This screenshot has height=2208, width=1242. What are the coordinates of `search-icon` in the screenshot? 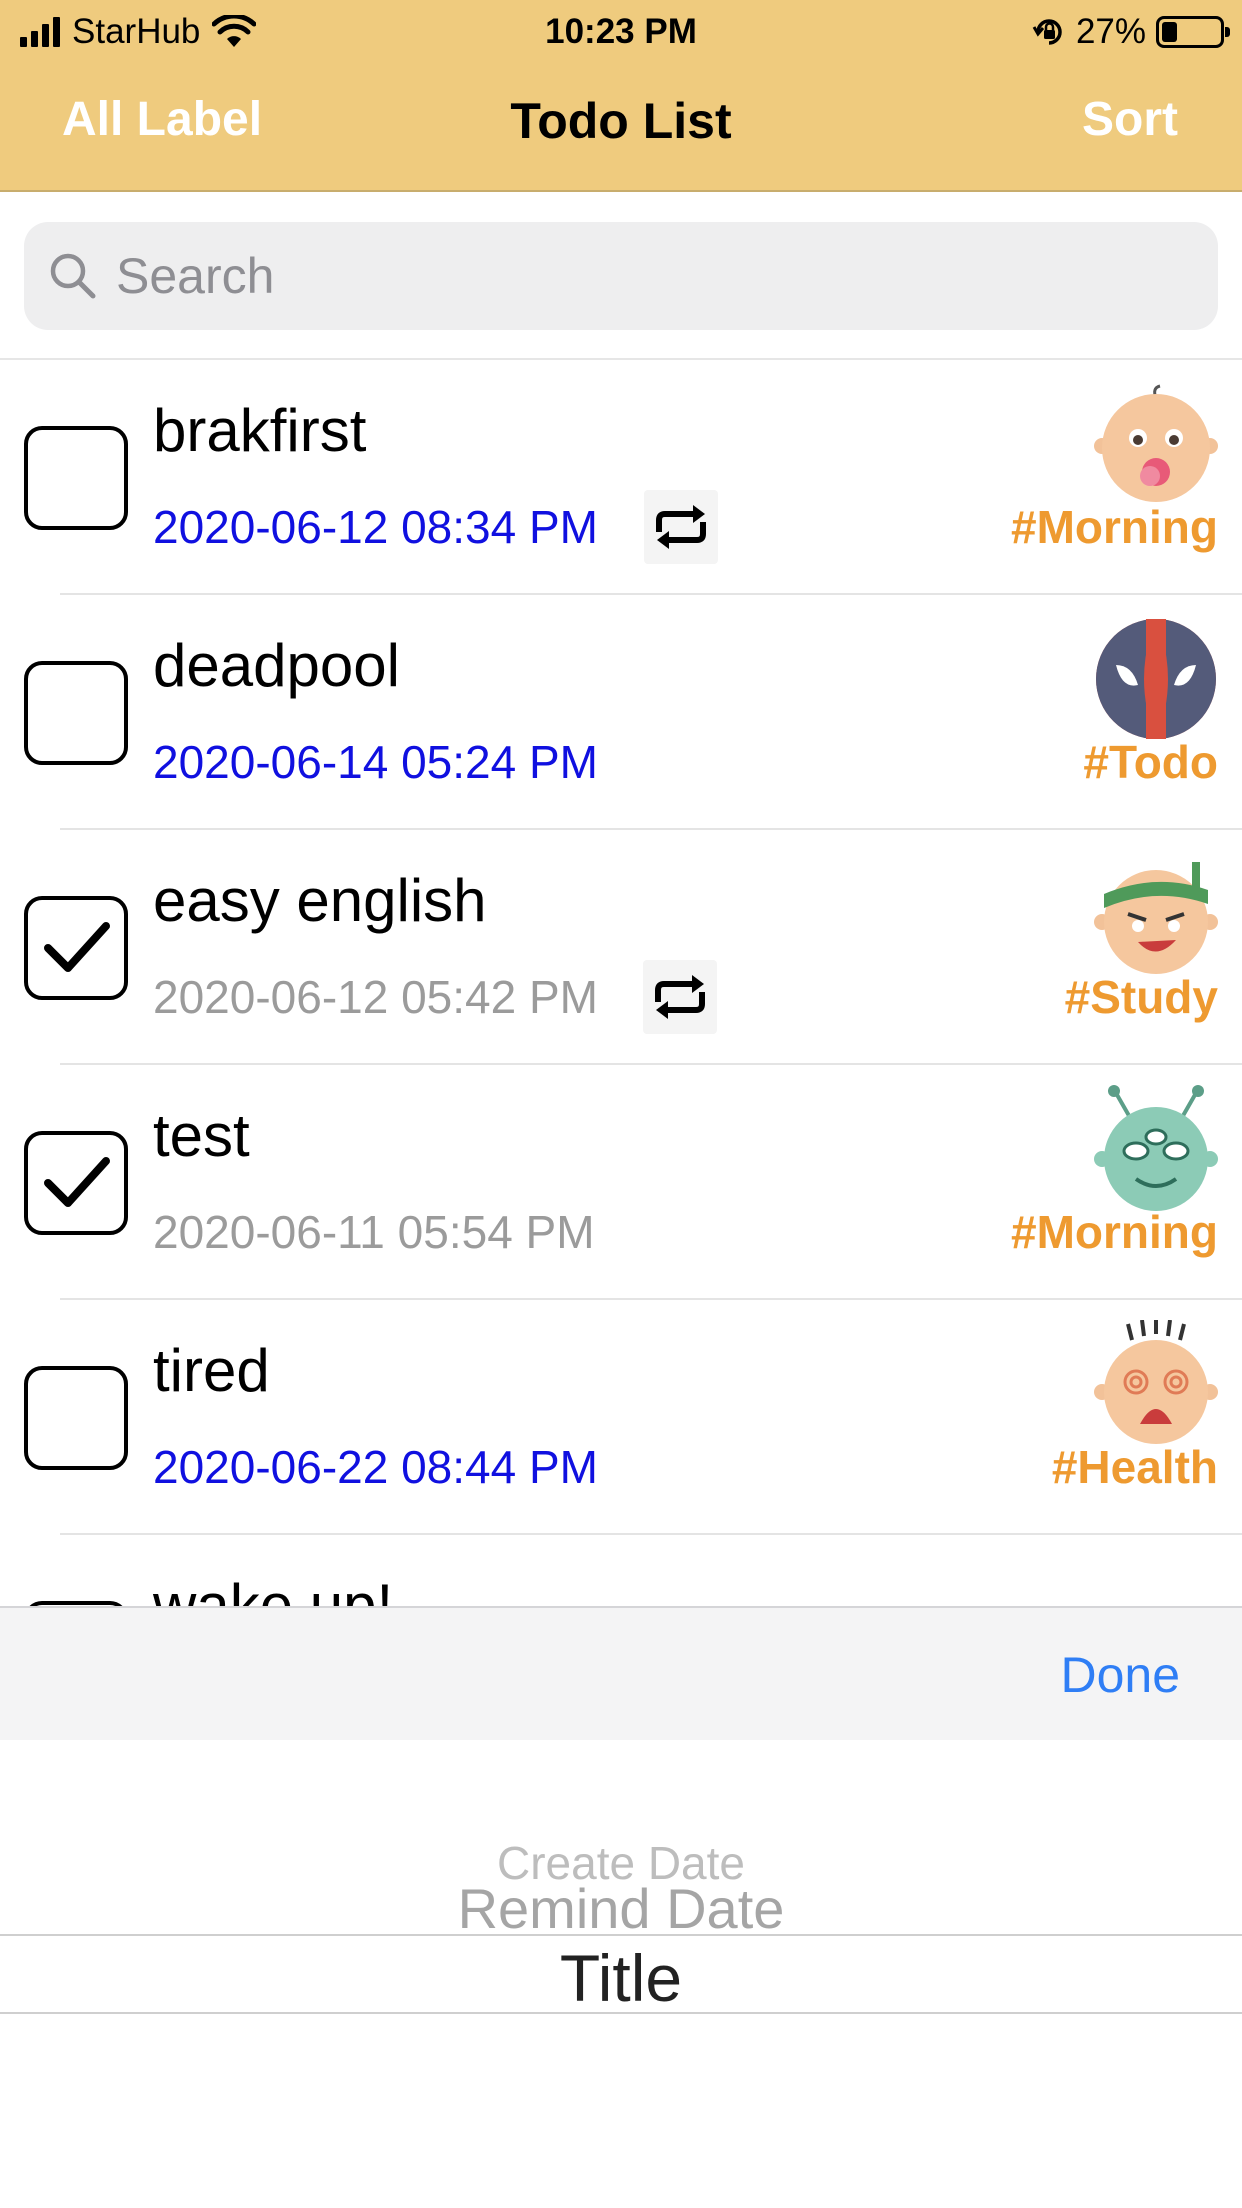 It's located at (73, 276).